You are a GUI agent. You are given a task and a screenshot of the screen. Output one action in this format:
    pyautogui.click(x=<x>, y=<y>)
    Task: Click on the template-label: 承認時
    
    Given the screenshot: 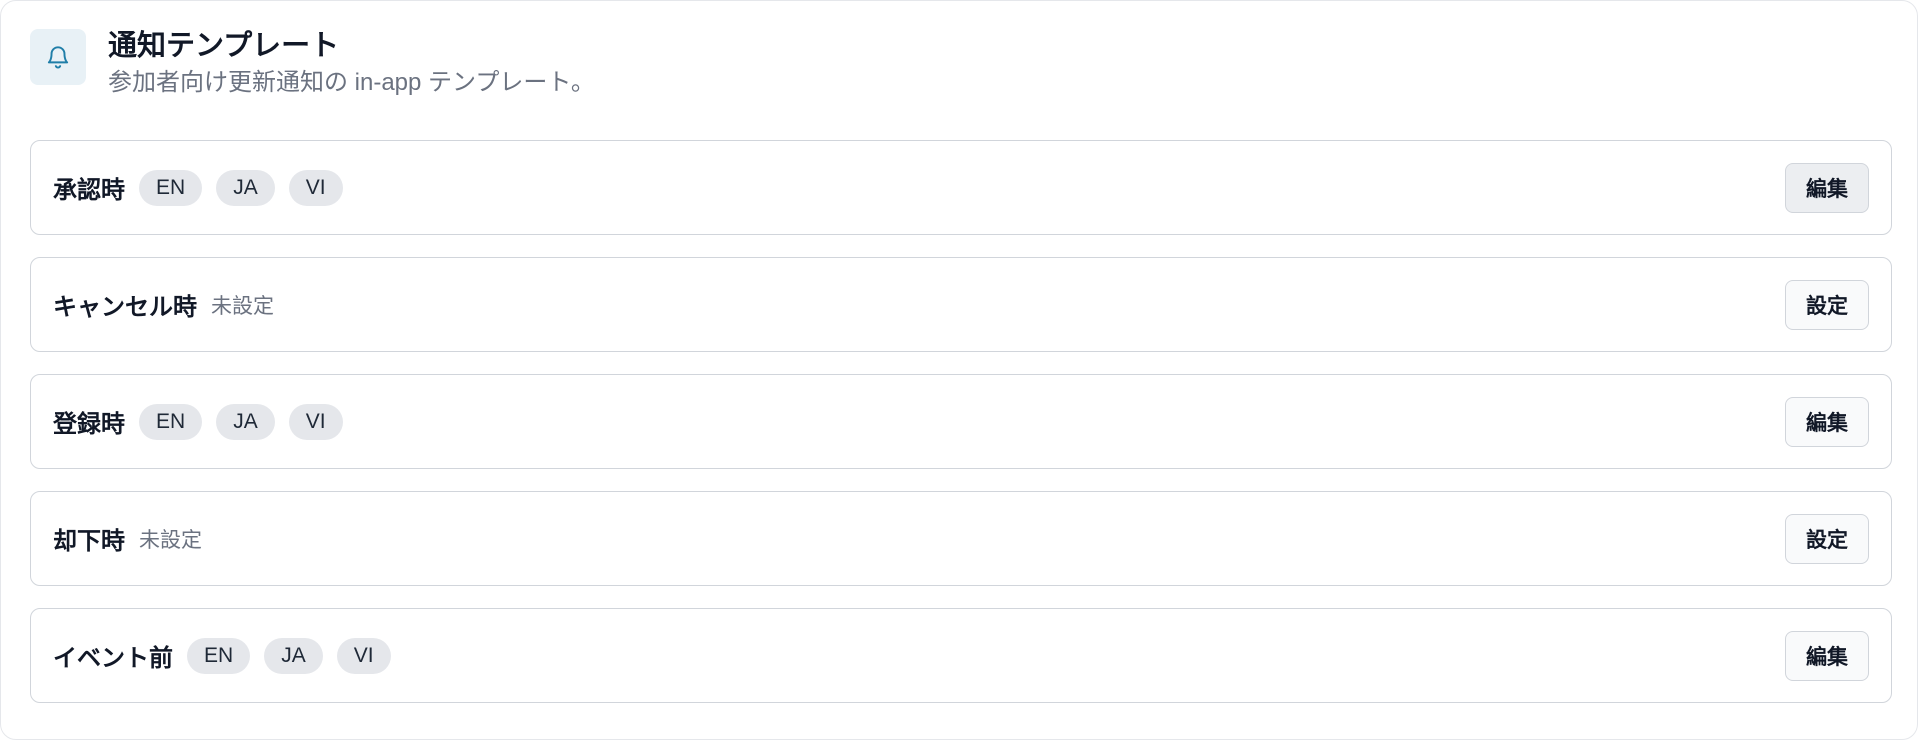 What is the action you would take?
    pyautogui.click(x=89, y=190)
    